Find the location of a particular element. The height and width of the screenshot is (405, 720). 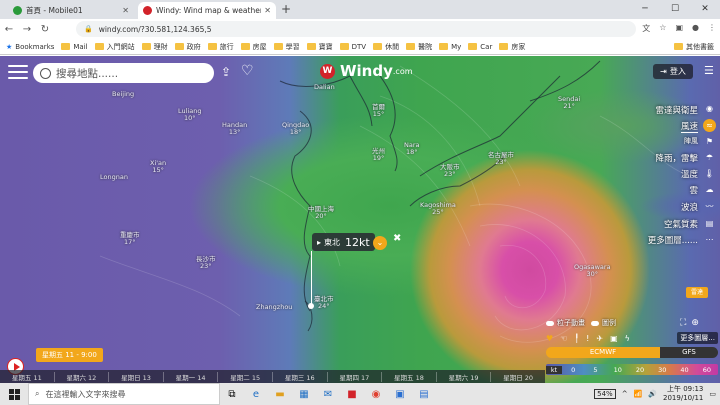

airplane-icon: ✈ is located at coordinates (599, 338).